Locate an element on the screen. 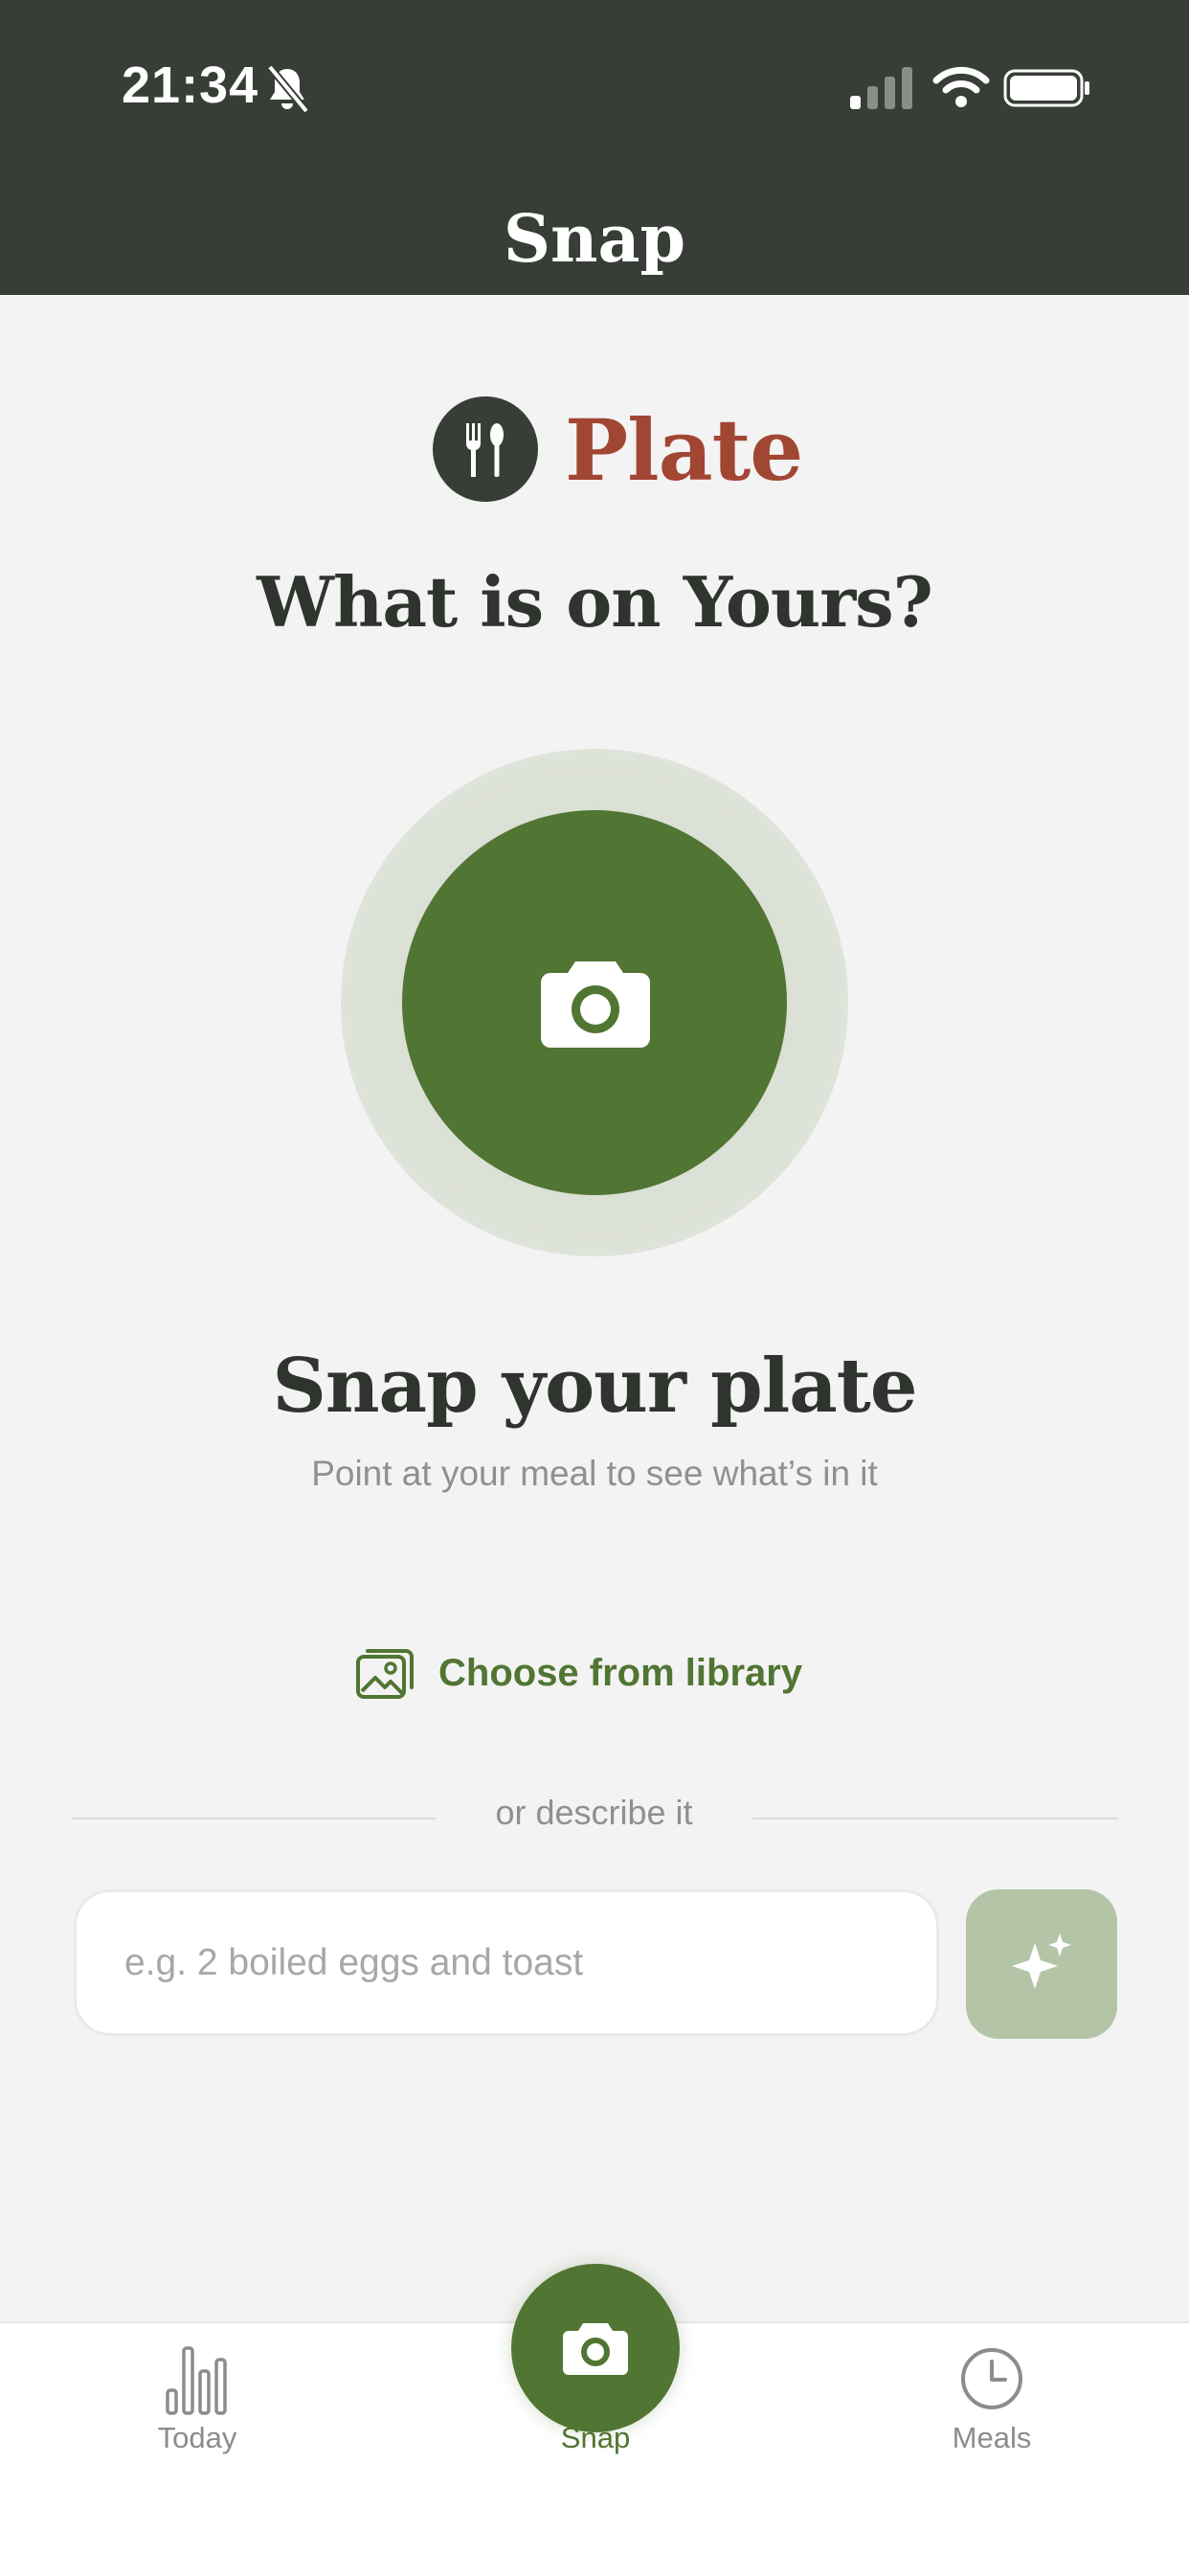 The height and width of the screenshot is (2576, 1189). tab-meals: Meals is located at coordinates (992, 2419).